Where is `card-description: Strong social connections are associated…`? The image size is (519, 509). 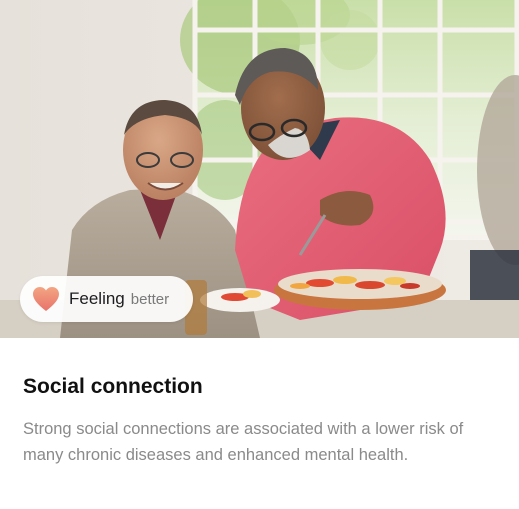
card-description: Strong social connections are associated… is located at coordinates (243, 442).